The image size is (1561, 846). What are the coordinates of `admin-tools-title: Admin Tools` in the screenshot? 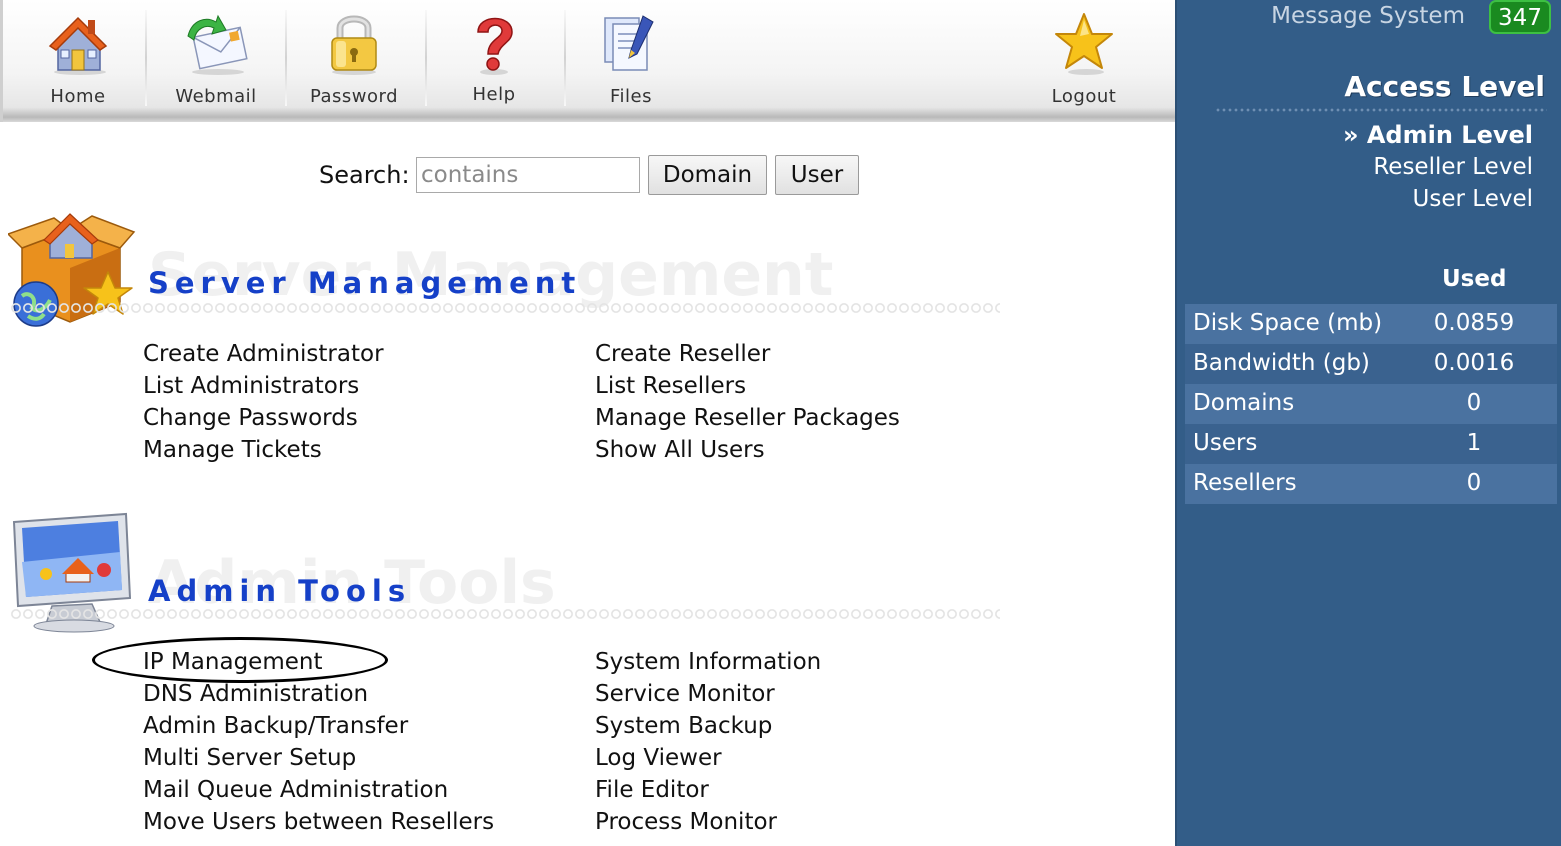 It's located at (280, 591).